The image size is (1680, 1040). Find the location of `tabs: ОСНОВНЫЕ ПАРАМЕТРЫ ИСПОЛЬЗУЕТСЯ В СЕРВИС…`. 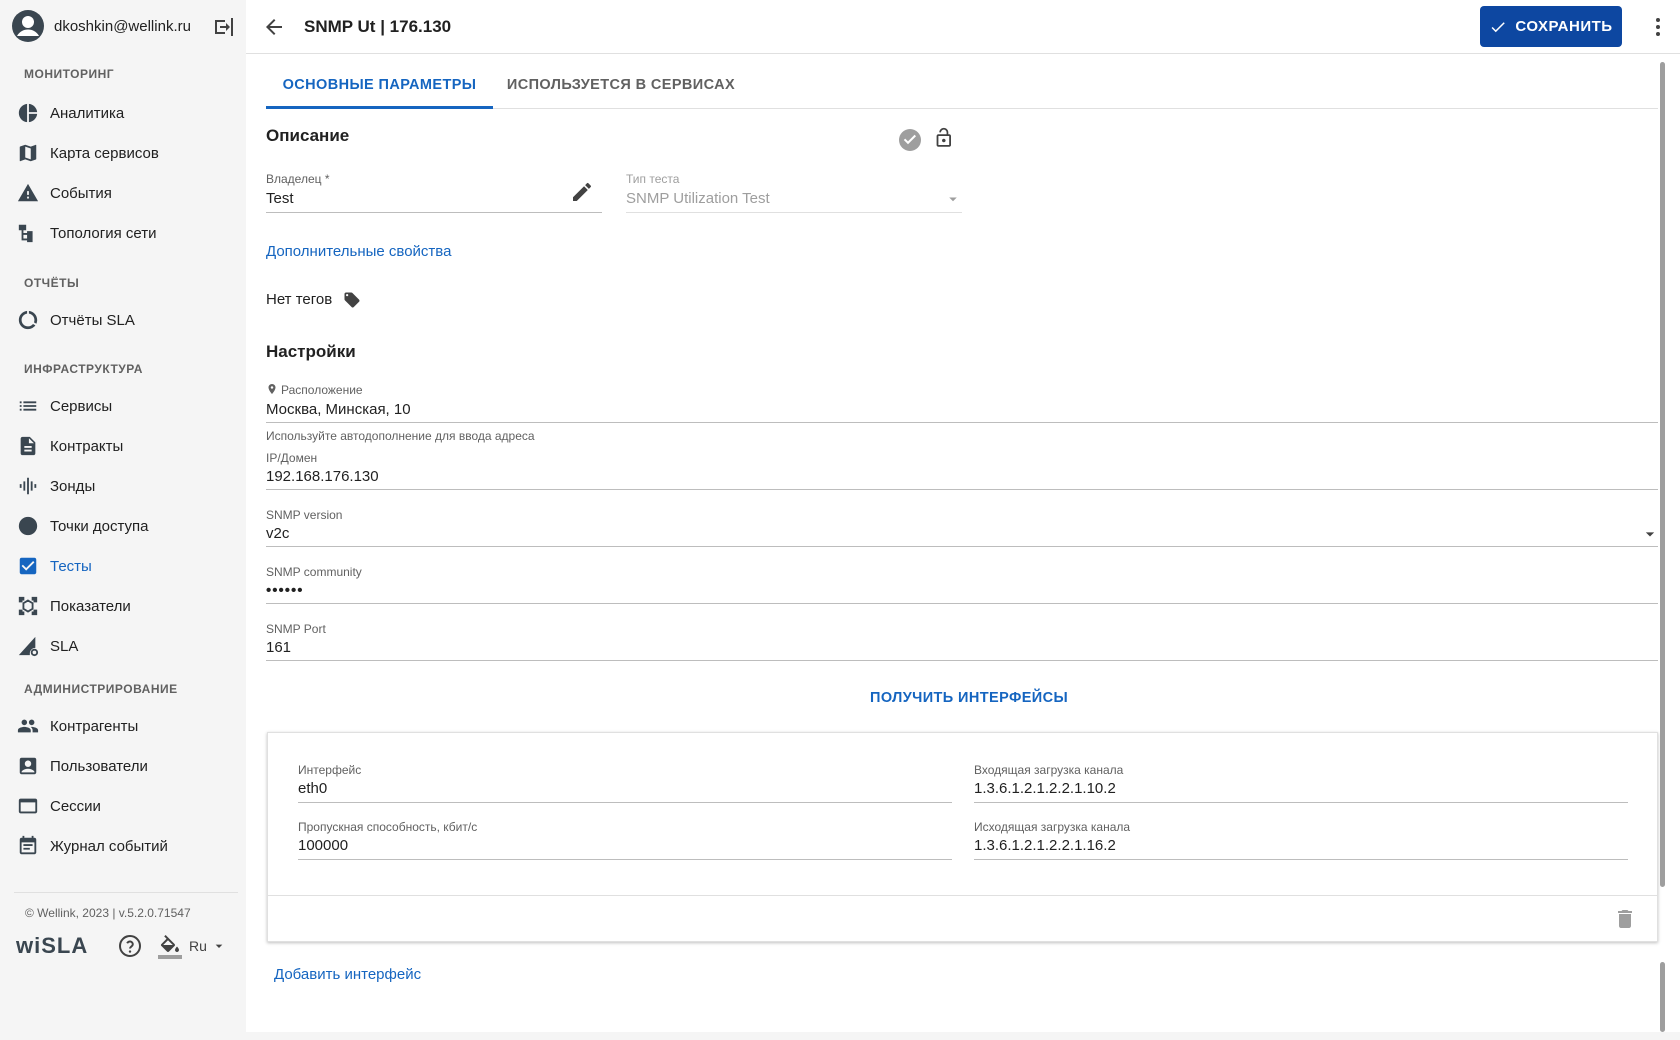

tabs: ОСНОВНЫЕ ПАРАМЕТРЫ ИСПОЛЬЗУЕТСЯ В СЕРВИС… is located at coordinates (962, 85).